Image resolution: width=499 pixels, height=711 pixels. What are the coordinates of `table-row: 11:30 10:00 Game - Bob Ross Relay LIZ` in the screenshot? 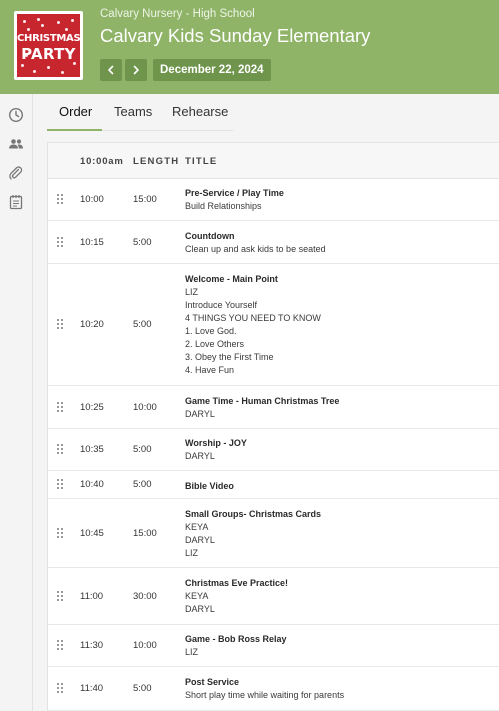 It's located at (273, 646).